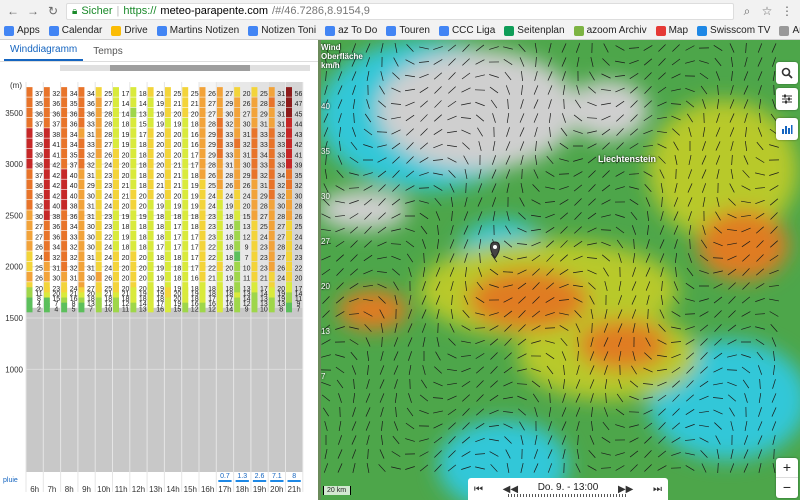 Image resolution: width=800 pixels, height=500 pixels. Describe the element at coordinates (13, 11) in the screenshot. I see `back-icon: ←` at that location.